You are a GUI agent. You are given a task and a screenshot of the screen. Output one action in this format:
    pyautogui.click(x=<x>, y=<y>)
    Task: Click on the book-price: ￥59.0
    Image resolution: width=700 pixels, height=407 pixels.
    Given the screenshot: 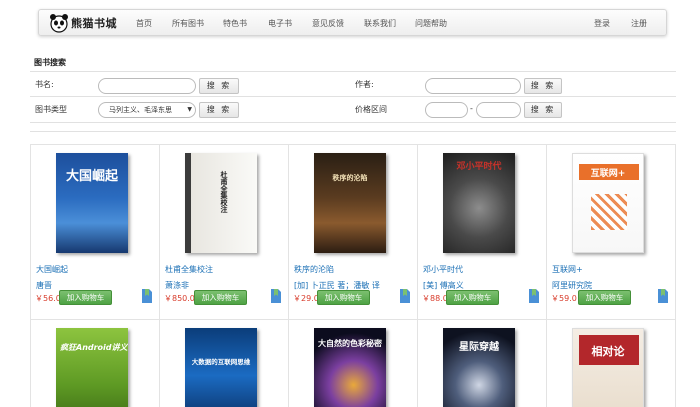 What is the action you would take?
    pyautogui.click(x=564, y=298)
    